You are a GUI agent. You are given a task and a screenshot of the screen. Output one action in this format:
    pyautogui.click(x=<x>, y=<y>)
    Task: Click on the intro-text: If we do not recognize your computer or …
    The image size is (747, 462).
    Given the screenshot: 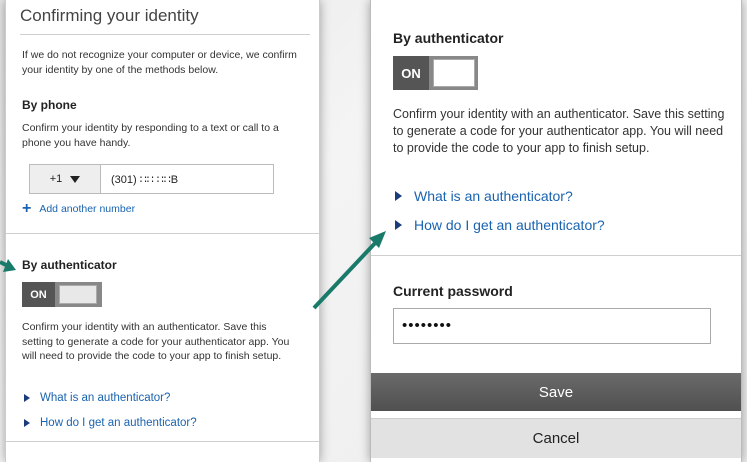 What is the action you would take?
    pyautogui.click(x=159, y=62)
    